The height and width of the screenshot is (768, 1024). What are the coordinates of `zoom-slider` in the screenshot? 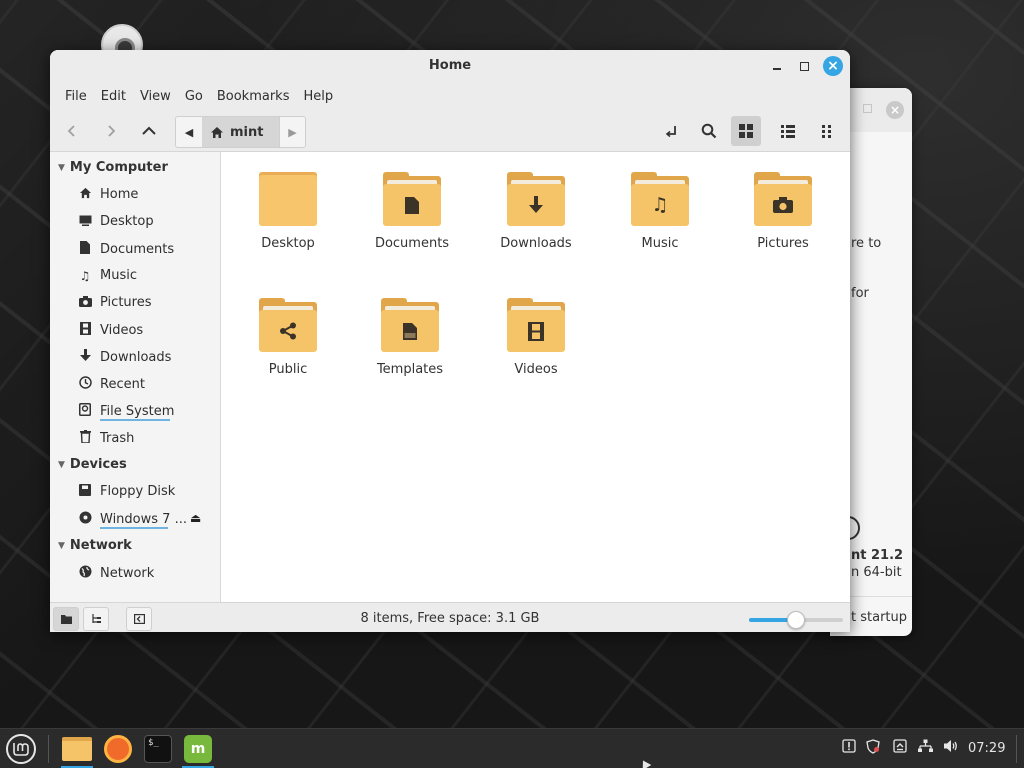 It's located at (796, 620).